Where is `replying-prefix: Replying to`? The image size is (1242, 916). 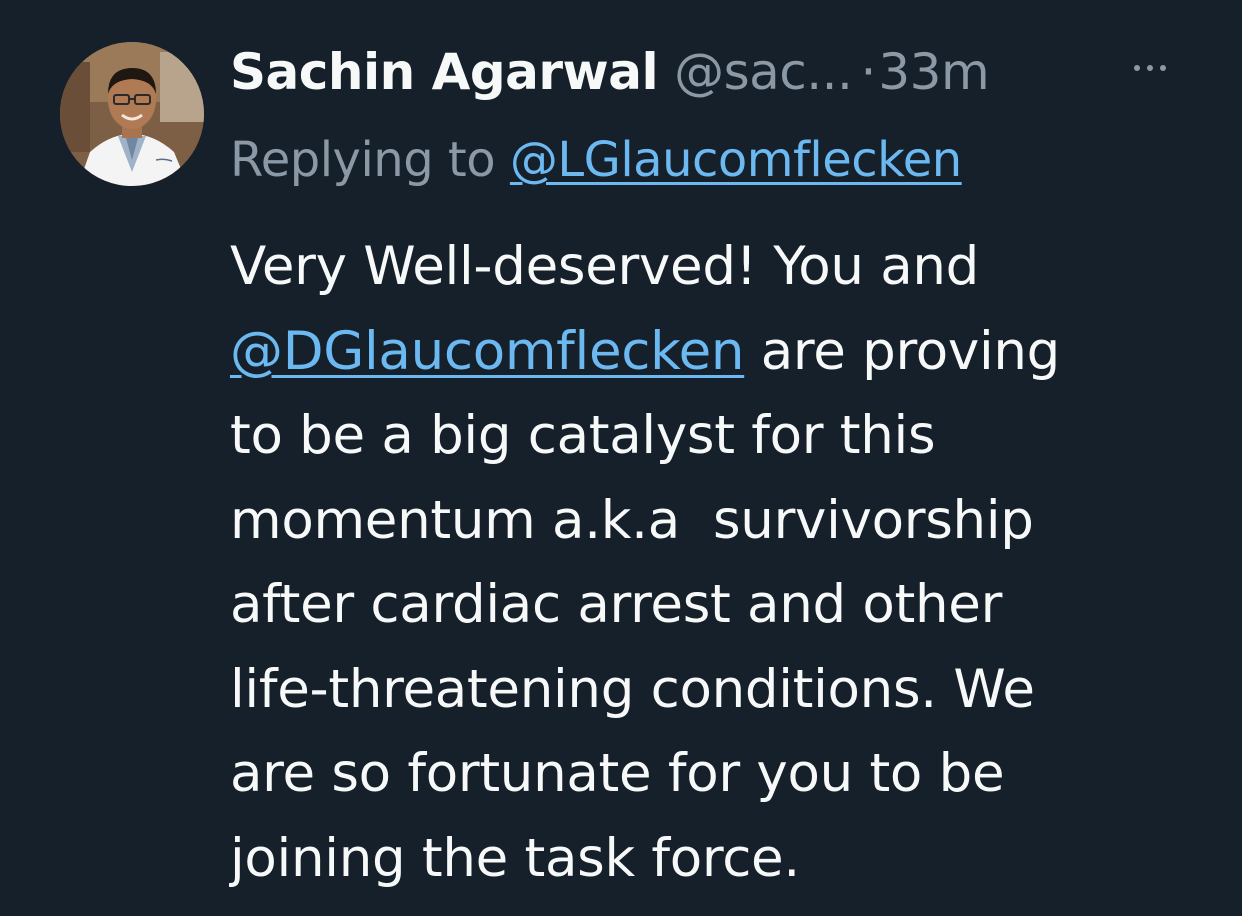 replying-prefix: Replying to is located at coordinates (363, 160).